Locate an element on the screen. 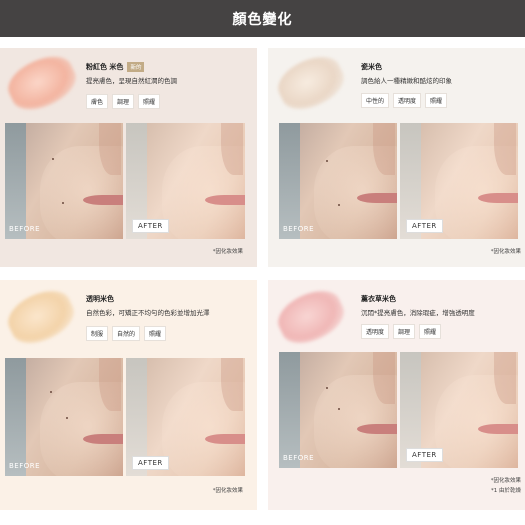 Image resolution: width=525 pixels, height=525 pixels. new-badge: 新的 is located at coordinates (136, 67).